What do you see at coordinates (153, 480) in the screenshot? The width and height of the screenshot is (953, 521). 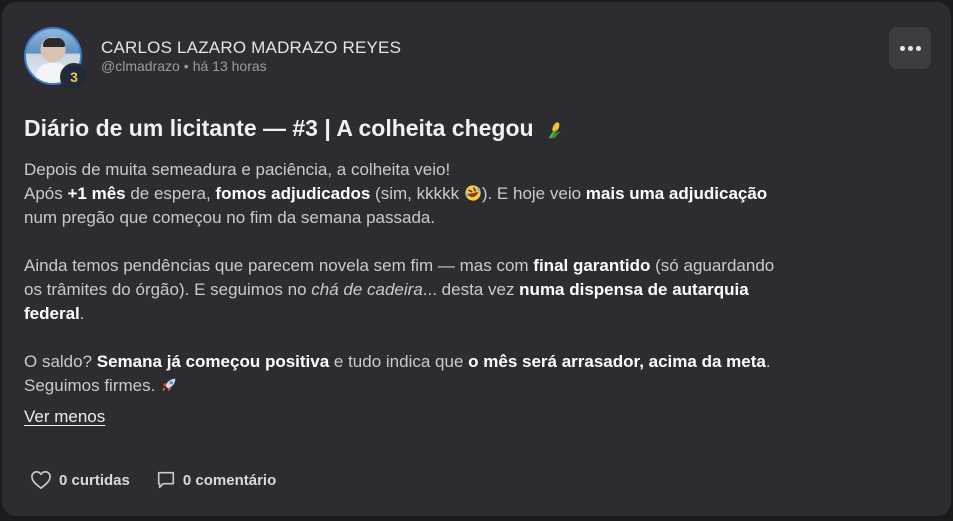 I see `post-actions: 0 curtidas 0 comentário` at bounding box center [153, 480].